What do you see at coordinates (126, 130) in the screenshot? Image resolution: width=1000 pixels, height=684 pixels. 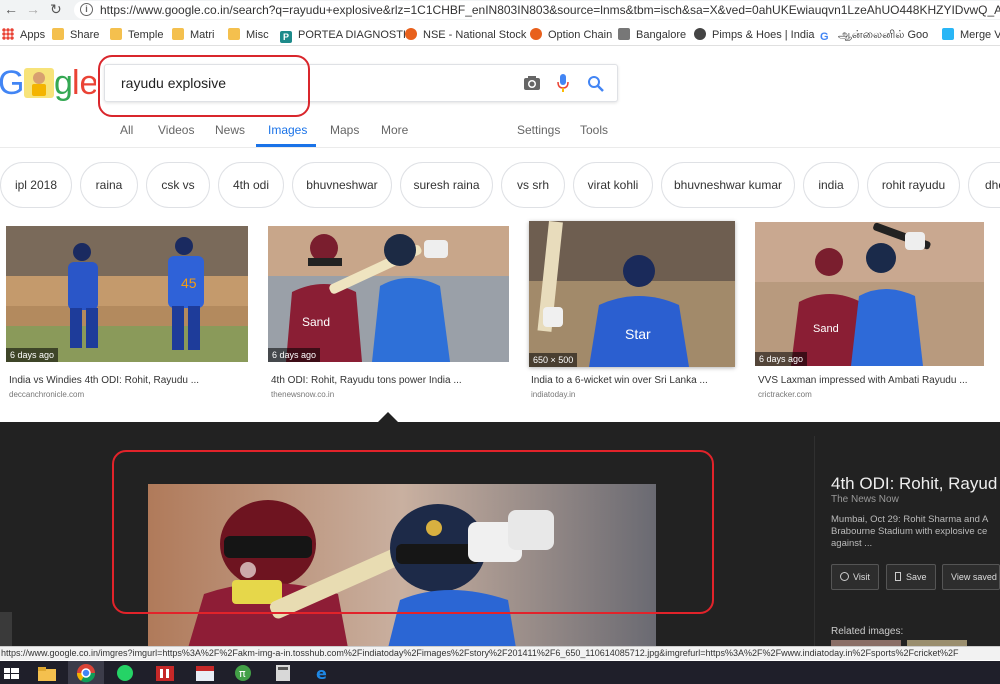 I see `tab-all: All` at bounding box center [126, 130].